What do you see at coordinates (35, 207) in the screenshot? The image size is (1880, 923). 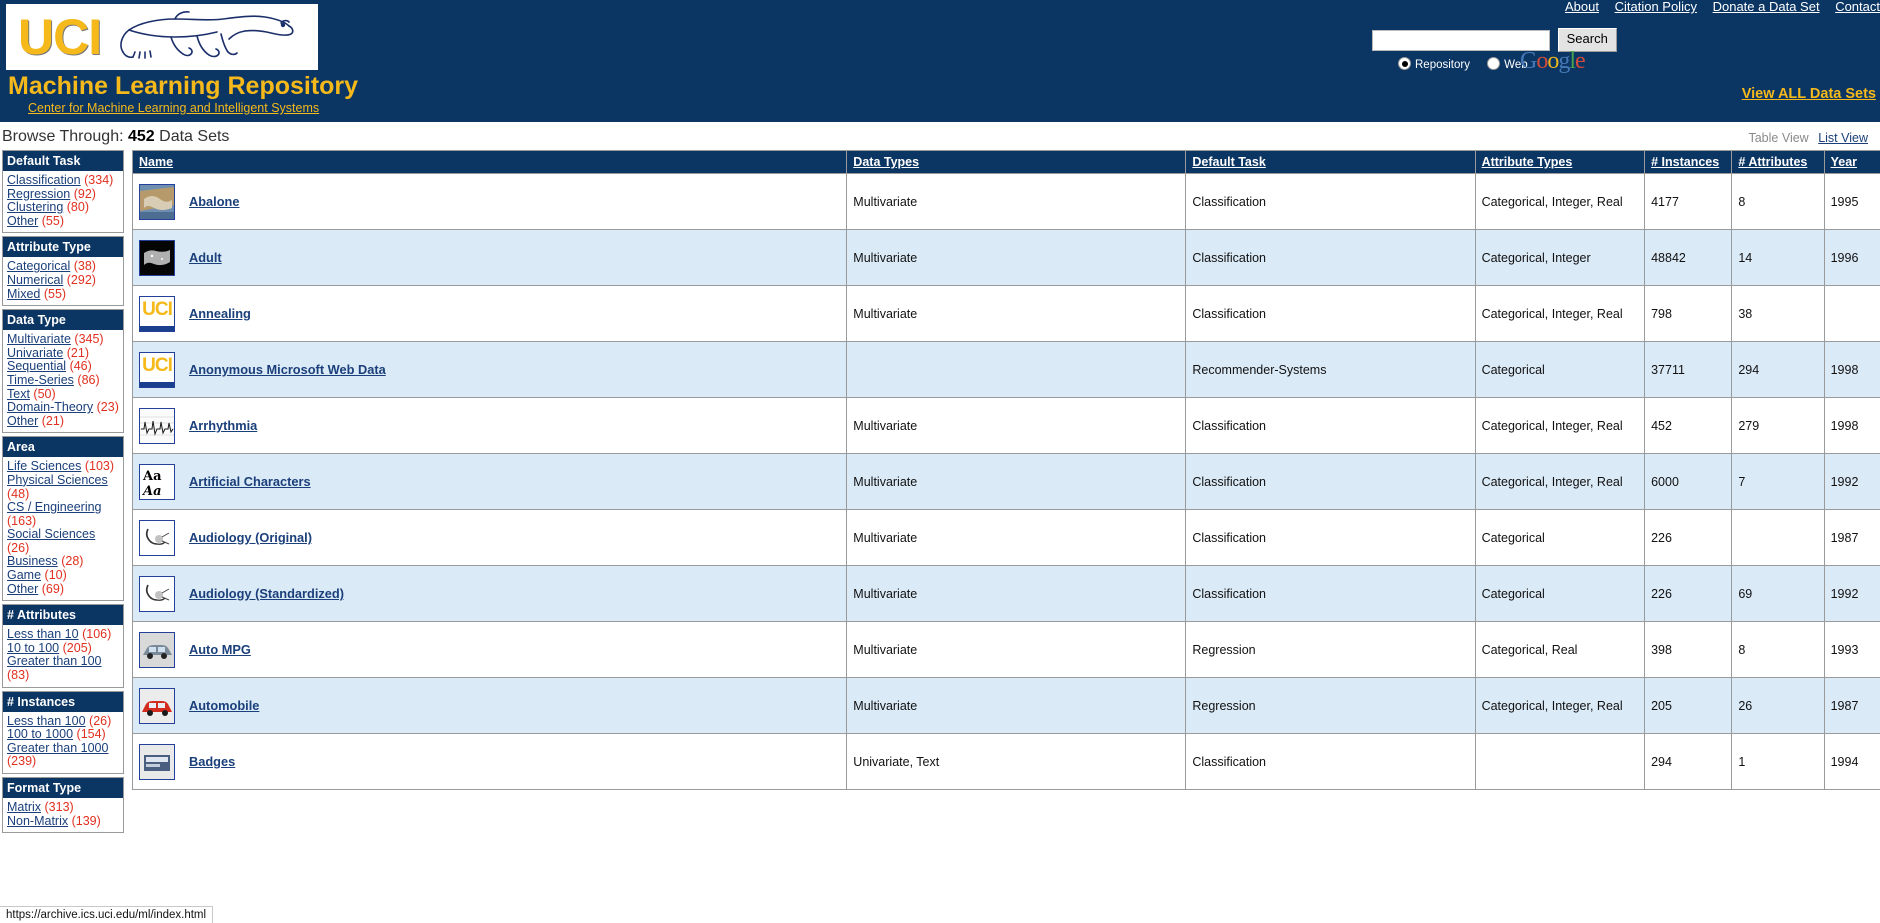 I see `facet-link: Clustering` at bounding box center [35, 207].